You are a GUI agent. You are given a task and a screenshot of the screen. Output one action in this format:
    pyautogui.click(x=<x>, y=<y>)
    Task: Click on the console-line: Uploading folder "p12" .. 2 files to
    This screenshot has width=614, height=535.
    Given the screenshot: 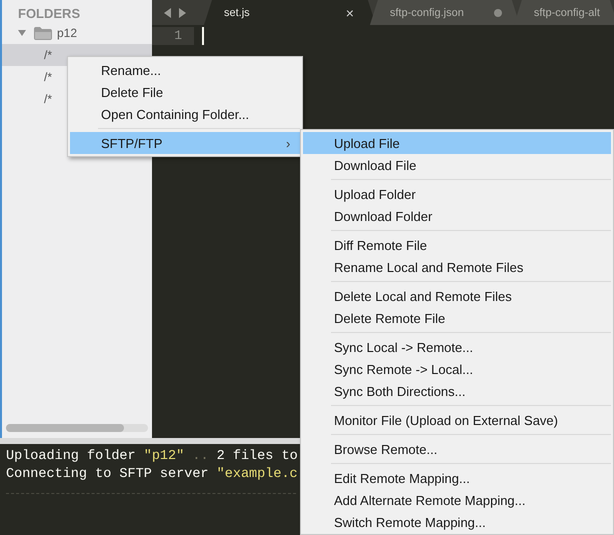 What is the action you would take?
    pyautogui.click(x=152, y=457)
    